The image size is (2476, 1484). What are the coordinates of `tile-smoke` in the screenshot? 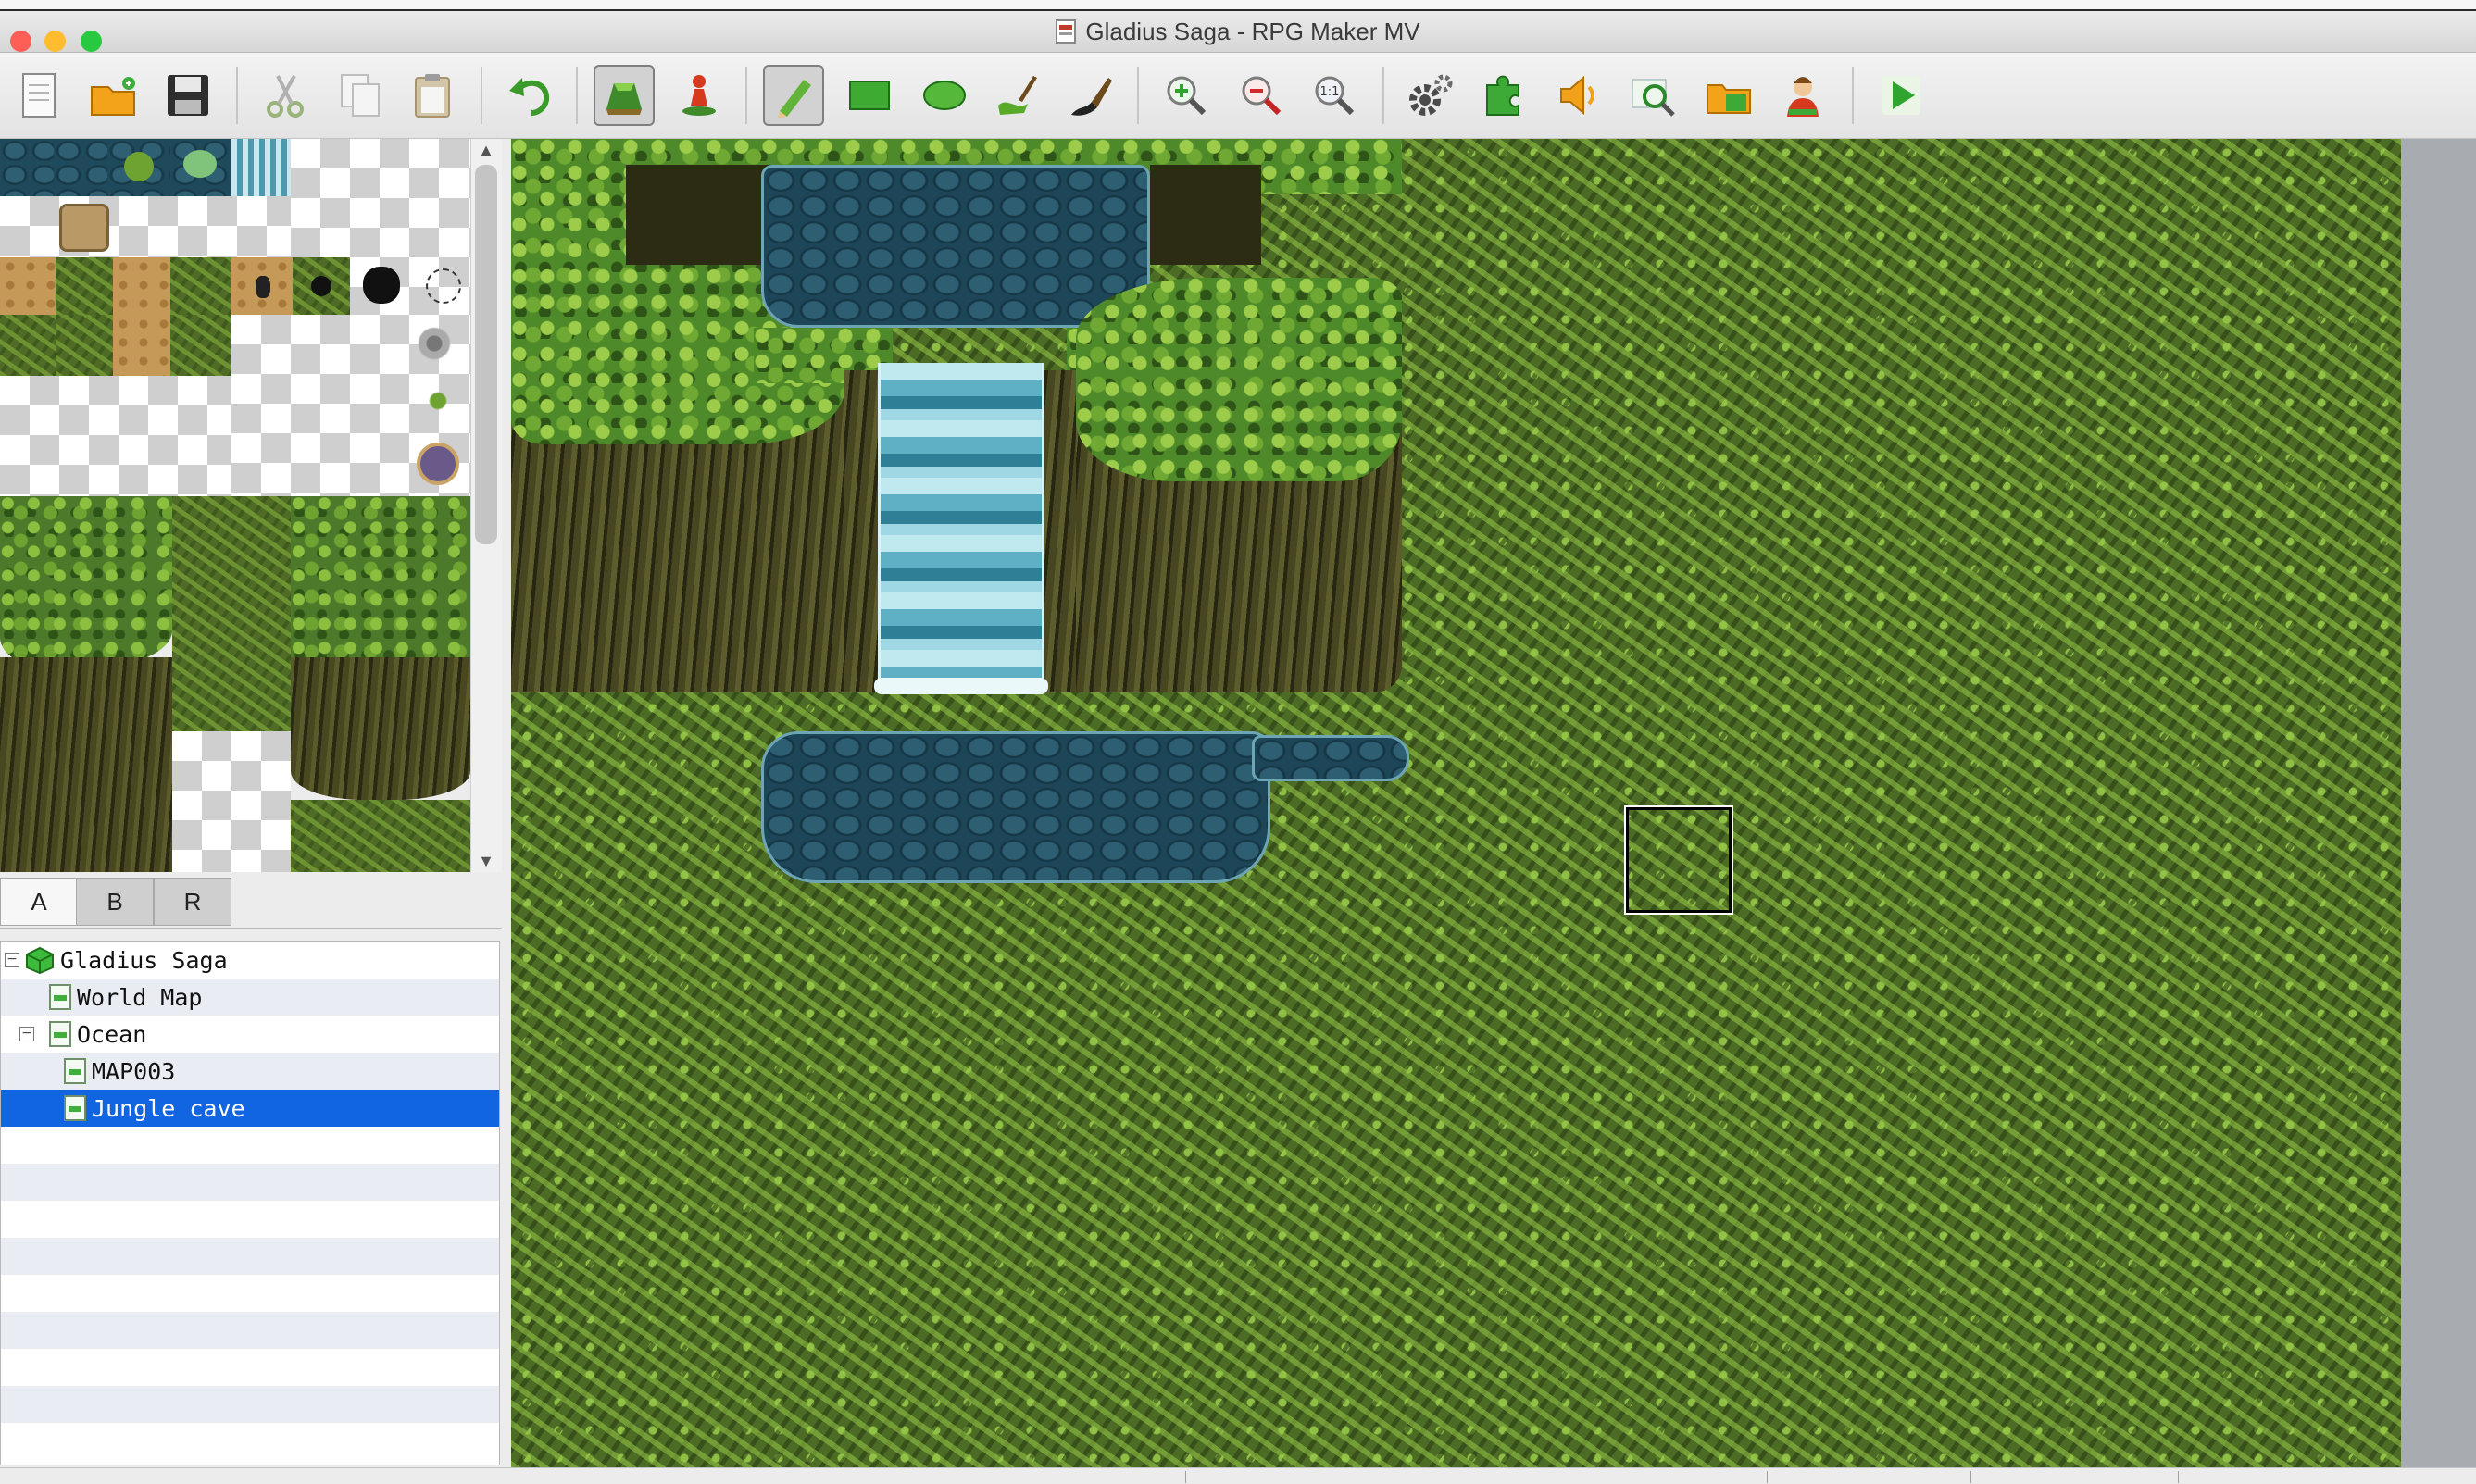 It's located at (434, 343).